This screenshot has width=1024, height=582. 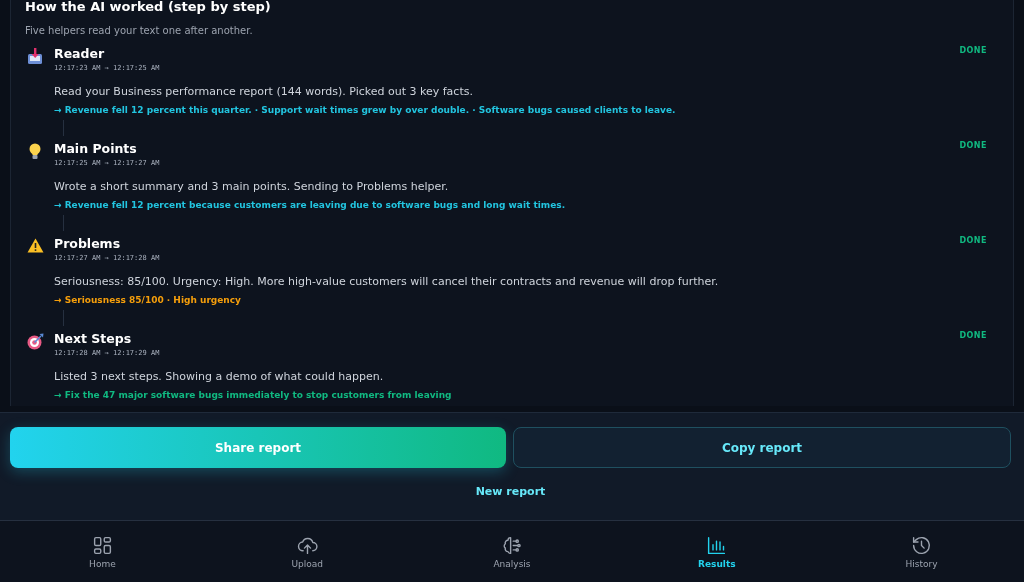 I want to click on nav-tab: Home, so click(x=102, y=551).